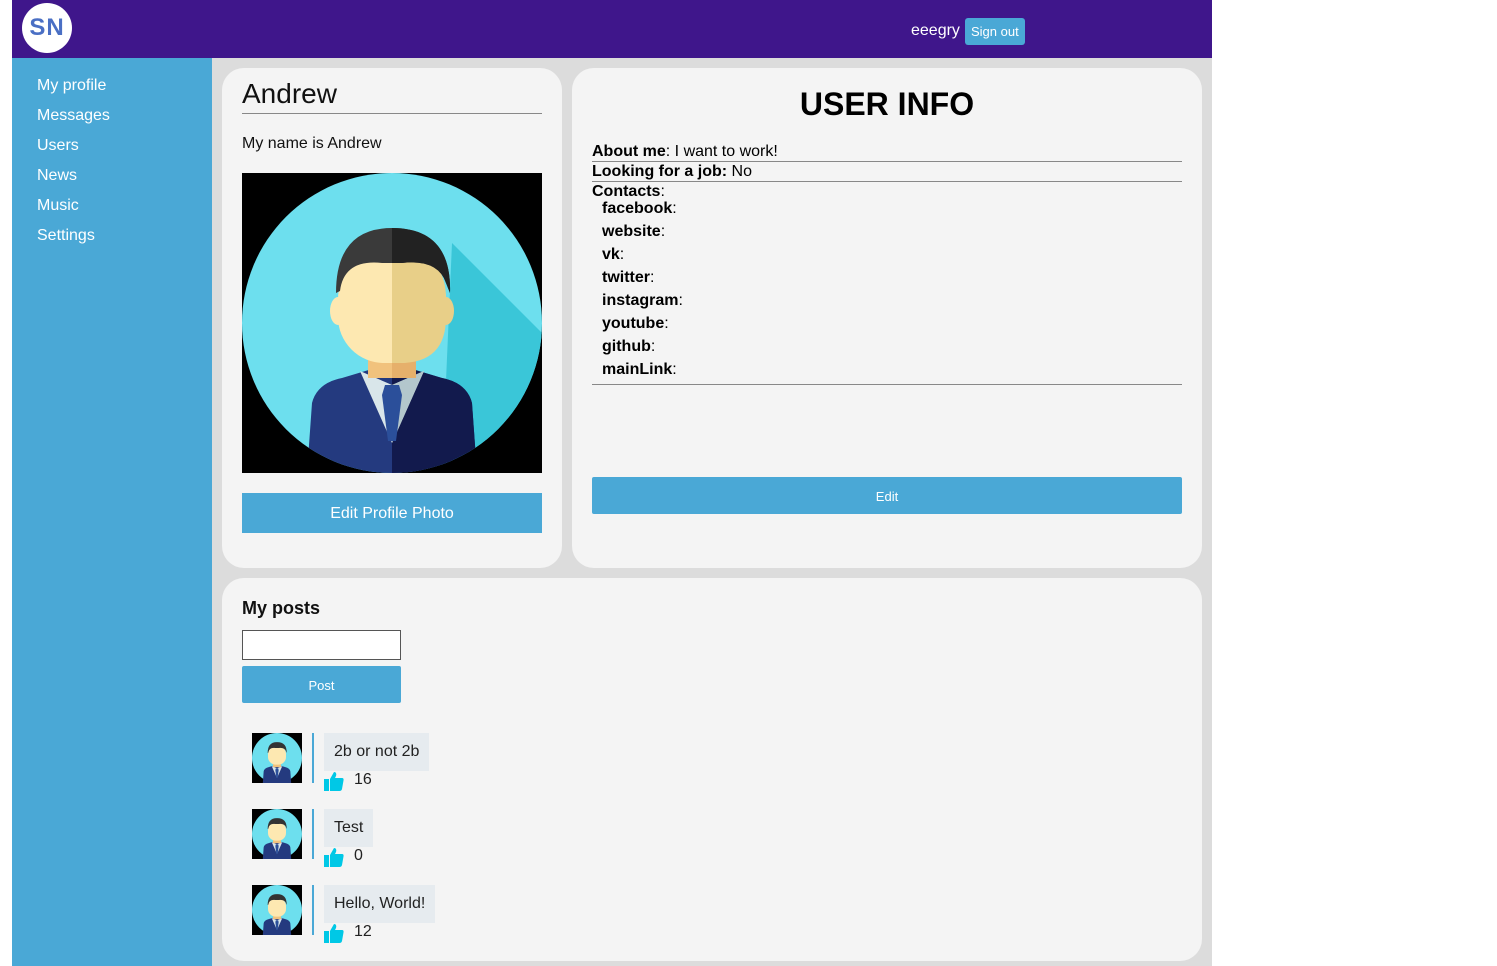  I want to click on profile-name: Andrew, so click(392, 96).